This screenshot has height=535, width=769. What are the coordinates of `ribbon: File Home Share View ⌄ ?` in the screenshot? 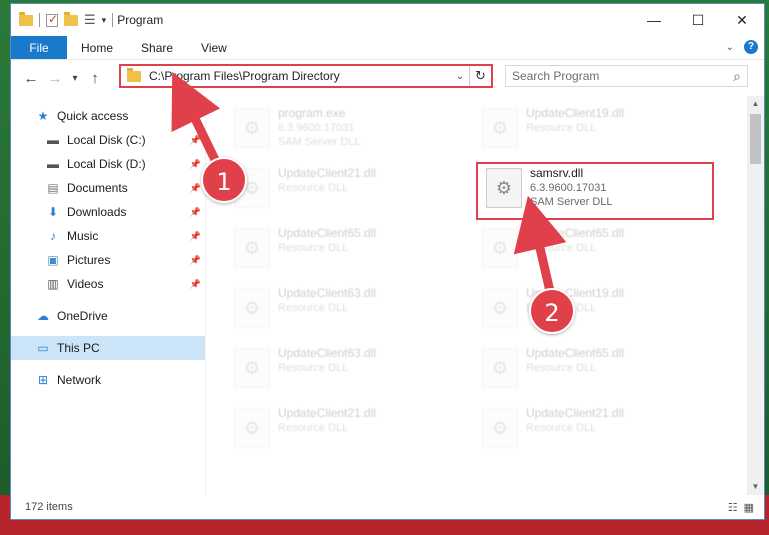 It's located at (387, 48).